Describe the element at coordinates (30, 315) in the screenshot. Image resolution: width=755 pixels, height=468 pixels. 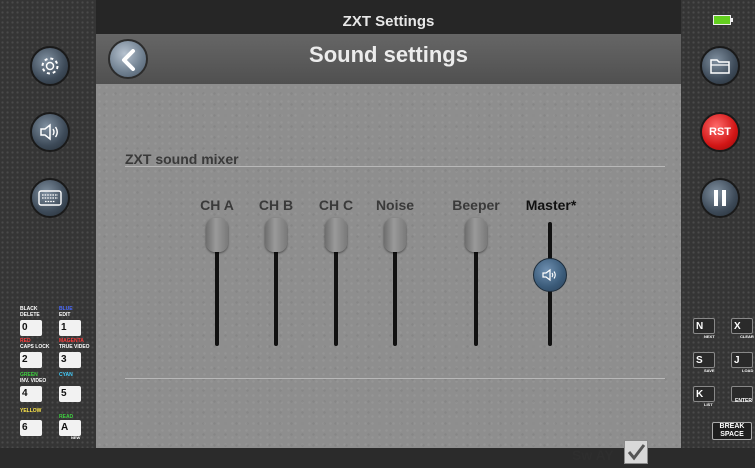
I see `key-0-top2-label: DELETE` at that location.